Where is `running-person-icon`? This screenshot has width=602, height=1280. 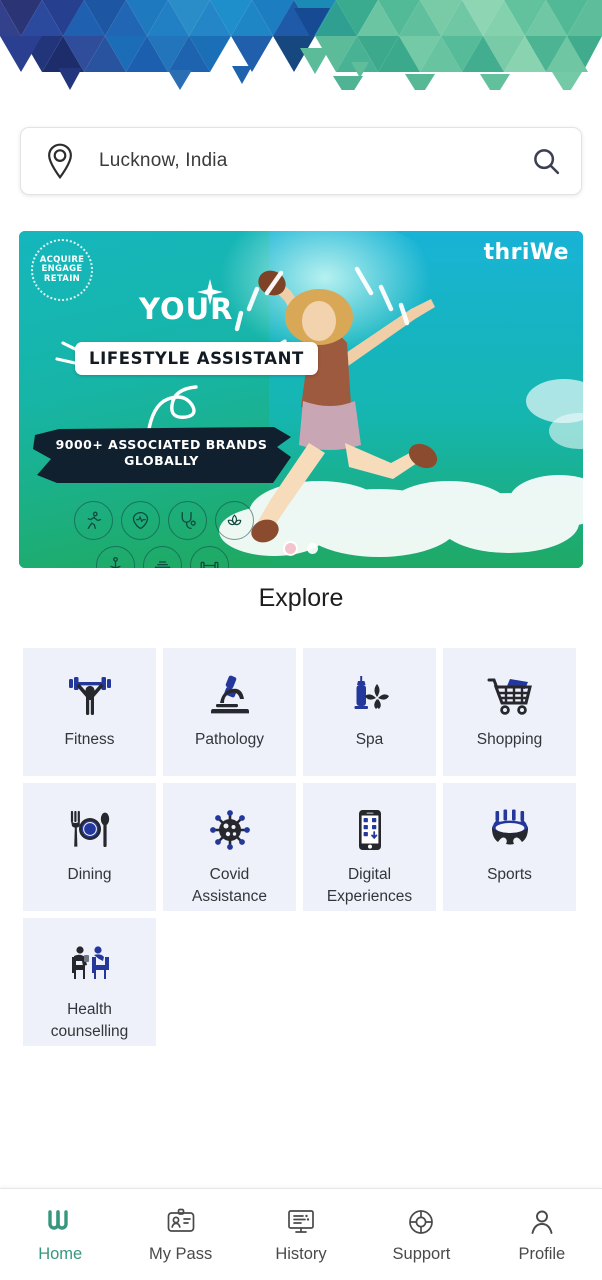 running-person-icon is located at coordinates (93, 520).